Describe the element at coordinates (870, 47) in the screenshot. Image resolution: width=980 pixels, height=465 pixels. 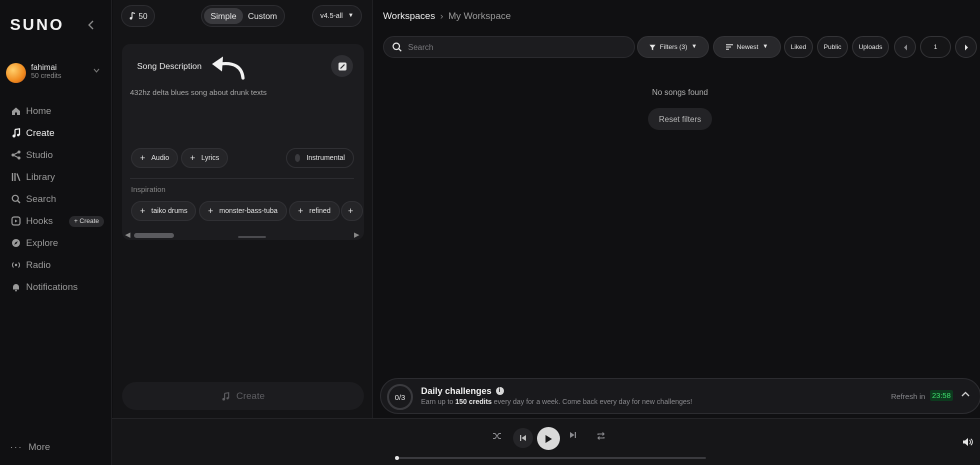
I see `uploads-filter-button: Uploads` at that location.